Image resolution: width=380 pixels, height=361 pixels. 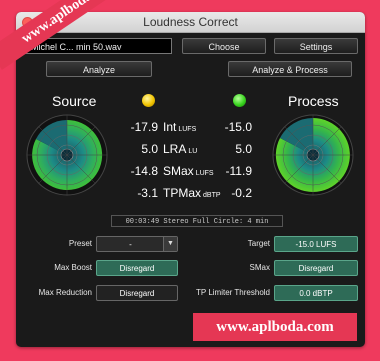 What do you see at coordinates (98, 46) in the screenshot?
I see `file-name-field: Michel C... min 50.wav` at bounding box center [98, 46].